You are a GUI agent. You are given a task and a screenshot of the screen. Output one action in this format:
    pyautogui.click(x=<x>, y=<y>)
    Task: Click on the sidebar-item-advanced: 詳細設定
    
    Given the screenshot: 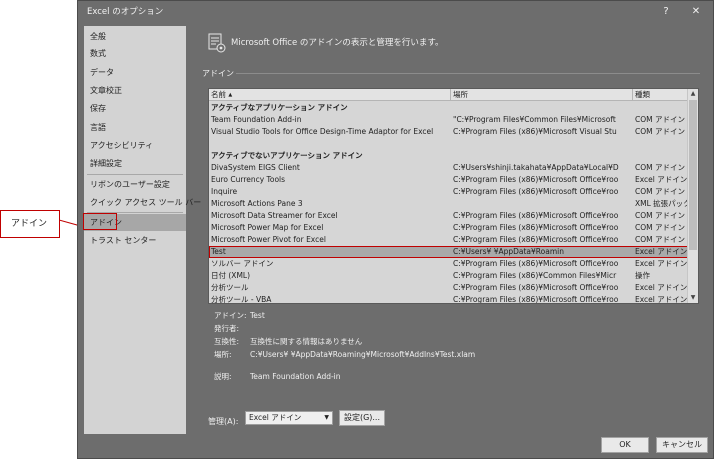 What is the action you would take?
    pyautogui.click(x=135, y=163)
    